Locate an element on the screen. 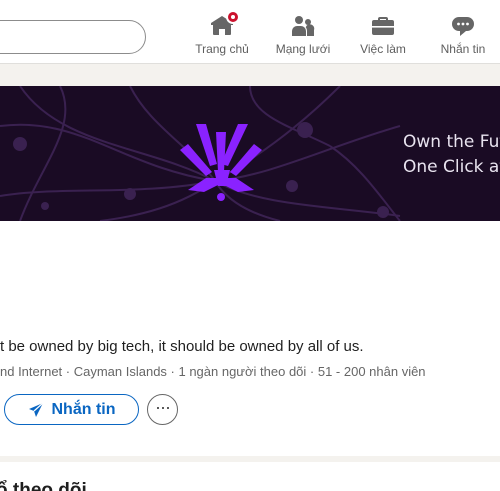  home-icon is located at coordinates (225, 24).